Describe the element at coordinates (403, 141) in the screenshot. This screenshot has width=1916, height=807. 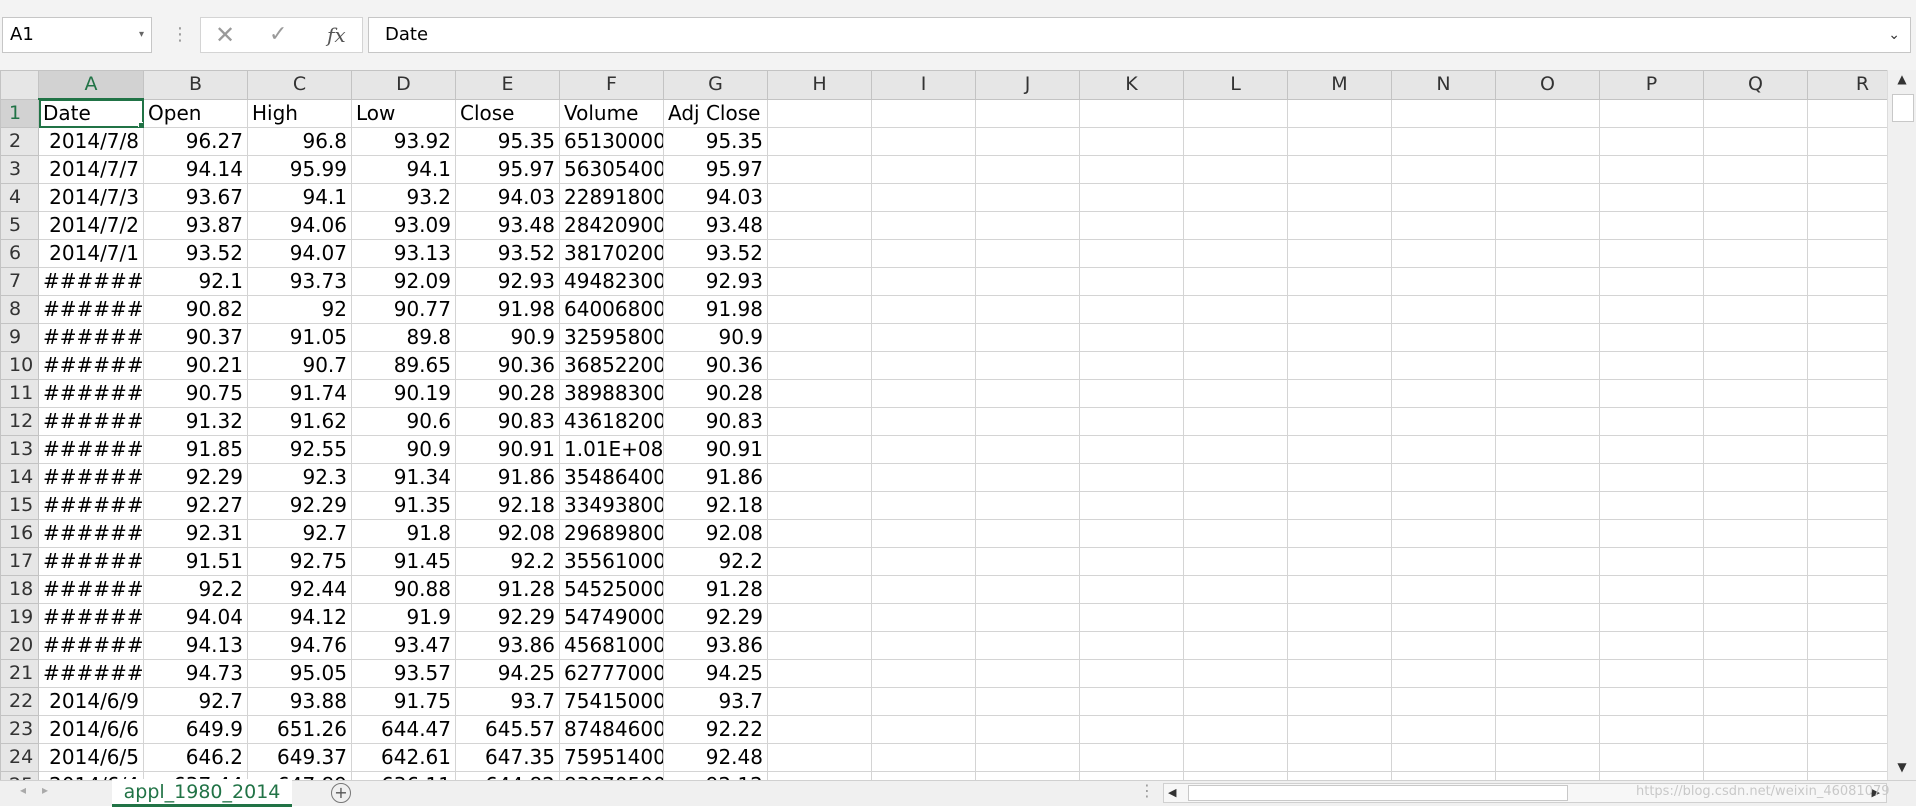
I see `cell-d2: 93.92` at that location.